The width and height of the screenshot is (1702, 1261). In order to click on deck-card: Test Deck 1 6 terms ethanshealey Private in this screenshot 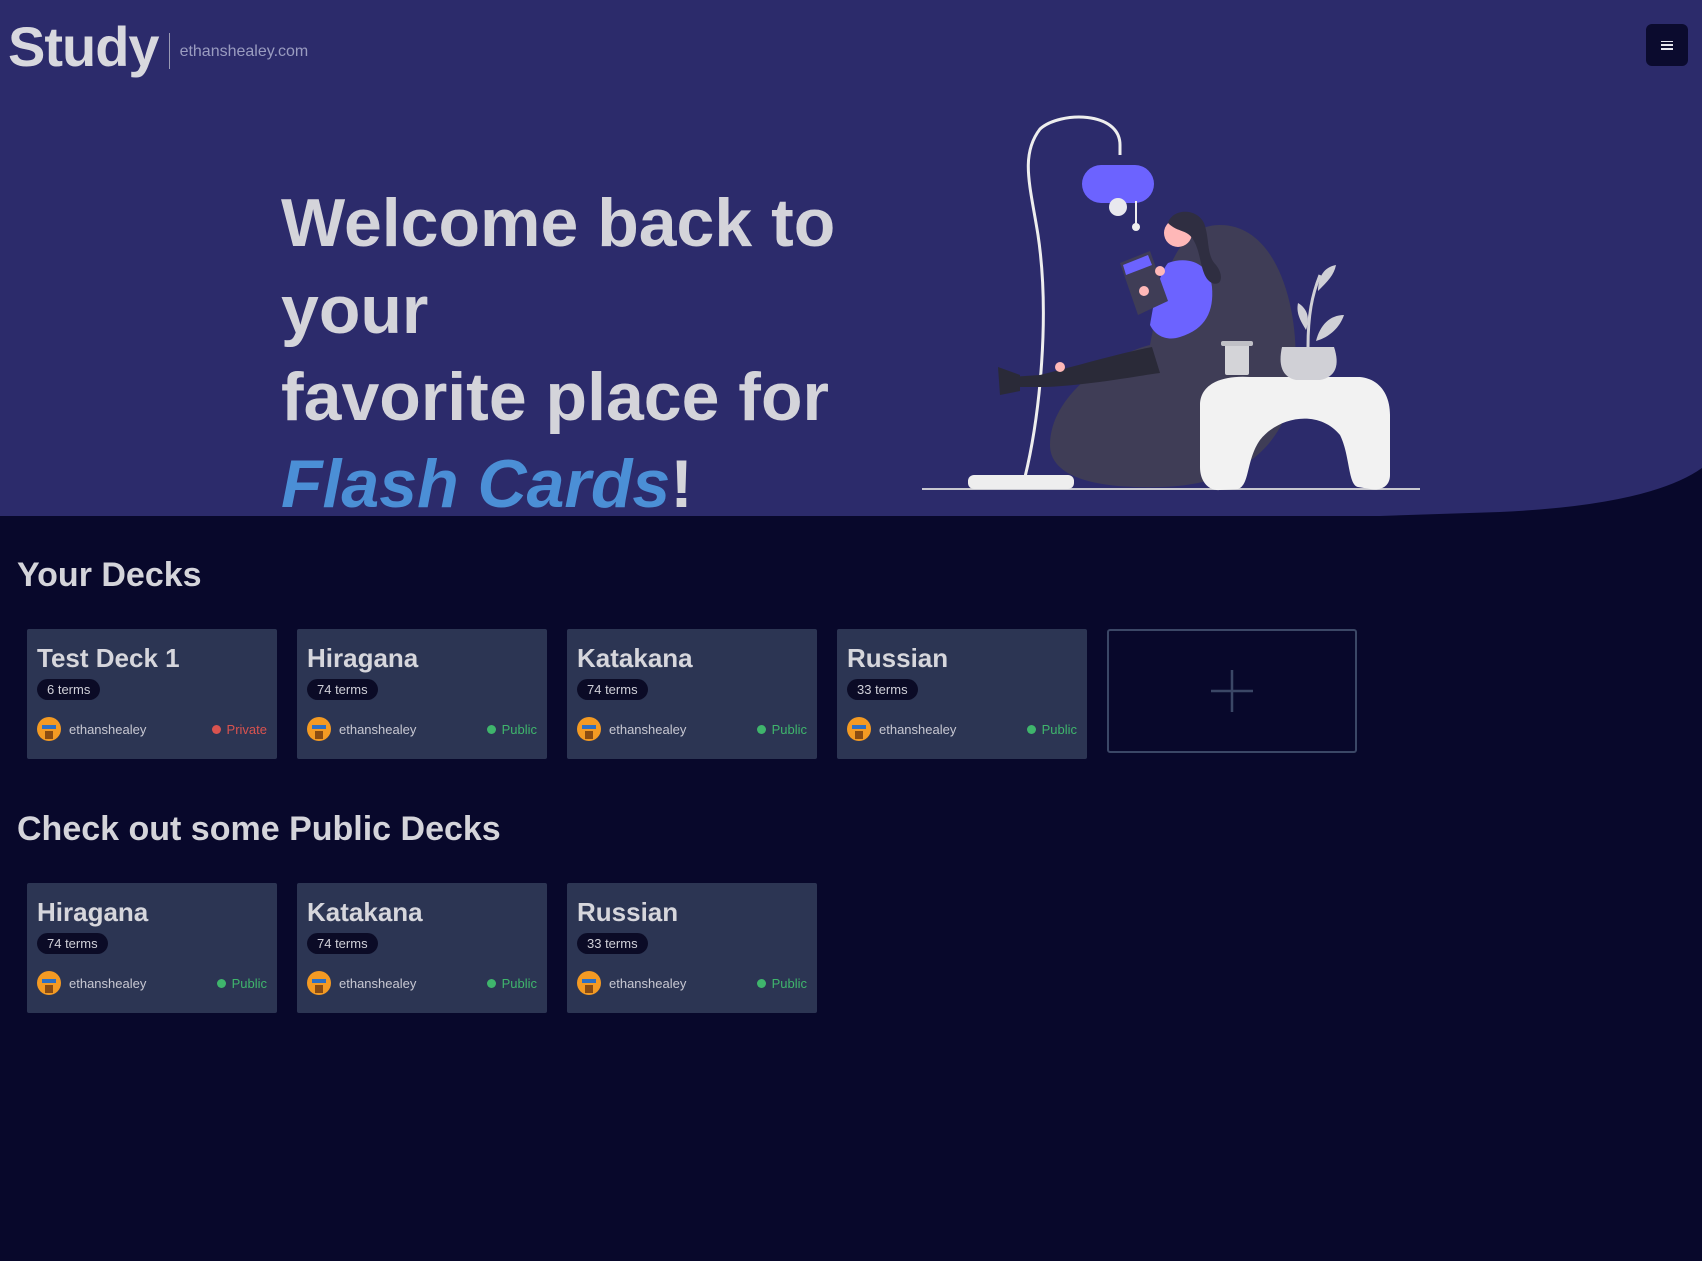, I will do `click(152, 694)`.